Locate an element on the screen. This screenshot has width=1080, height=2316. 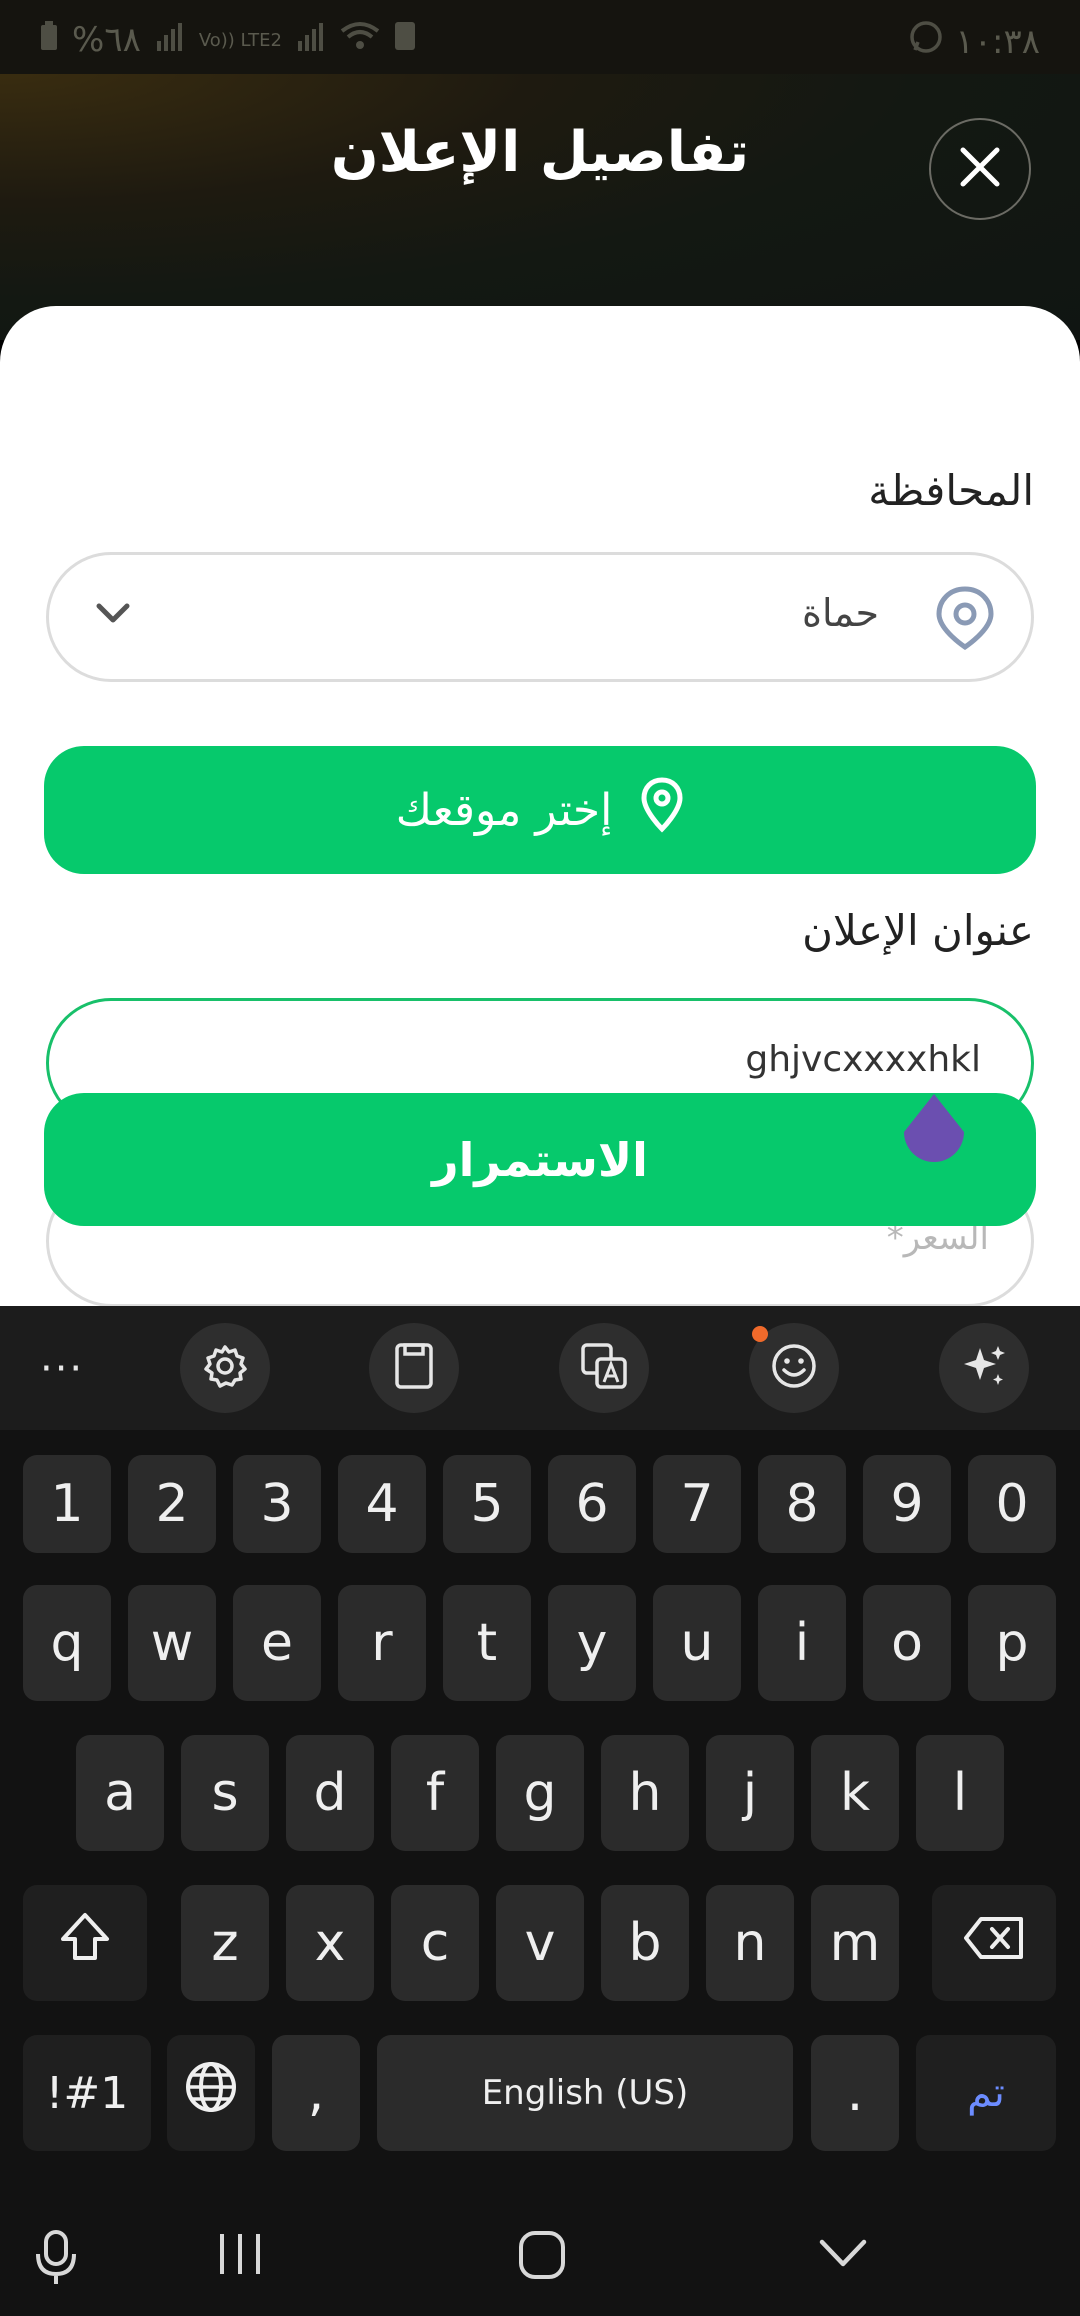
shift-key is located at coordinates (85, 1943).